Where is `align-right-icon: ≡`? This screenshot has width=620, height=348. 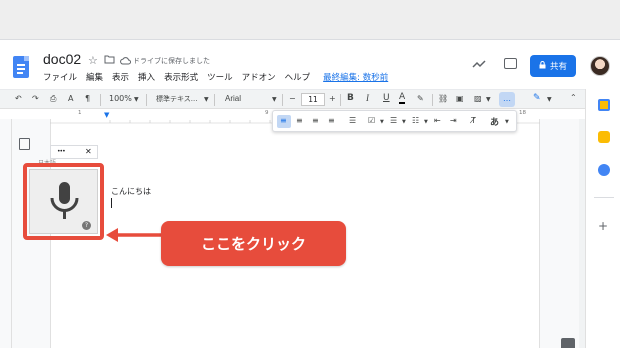 align-right-icon: ≡ is located at coordinates (315, 120).